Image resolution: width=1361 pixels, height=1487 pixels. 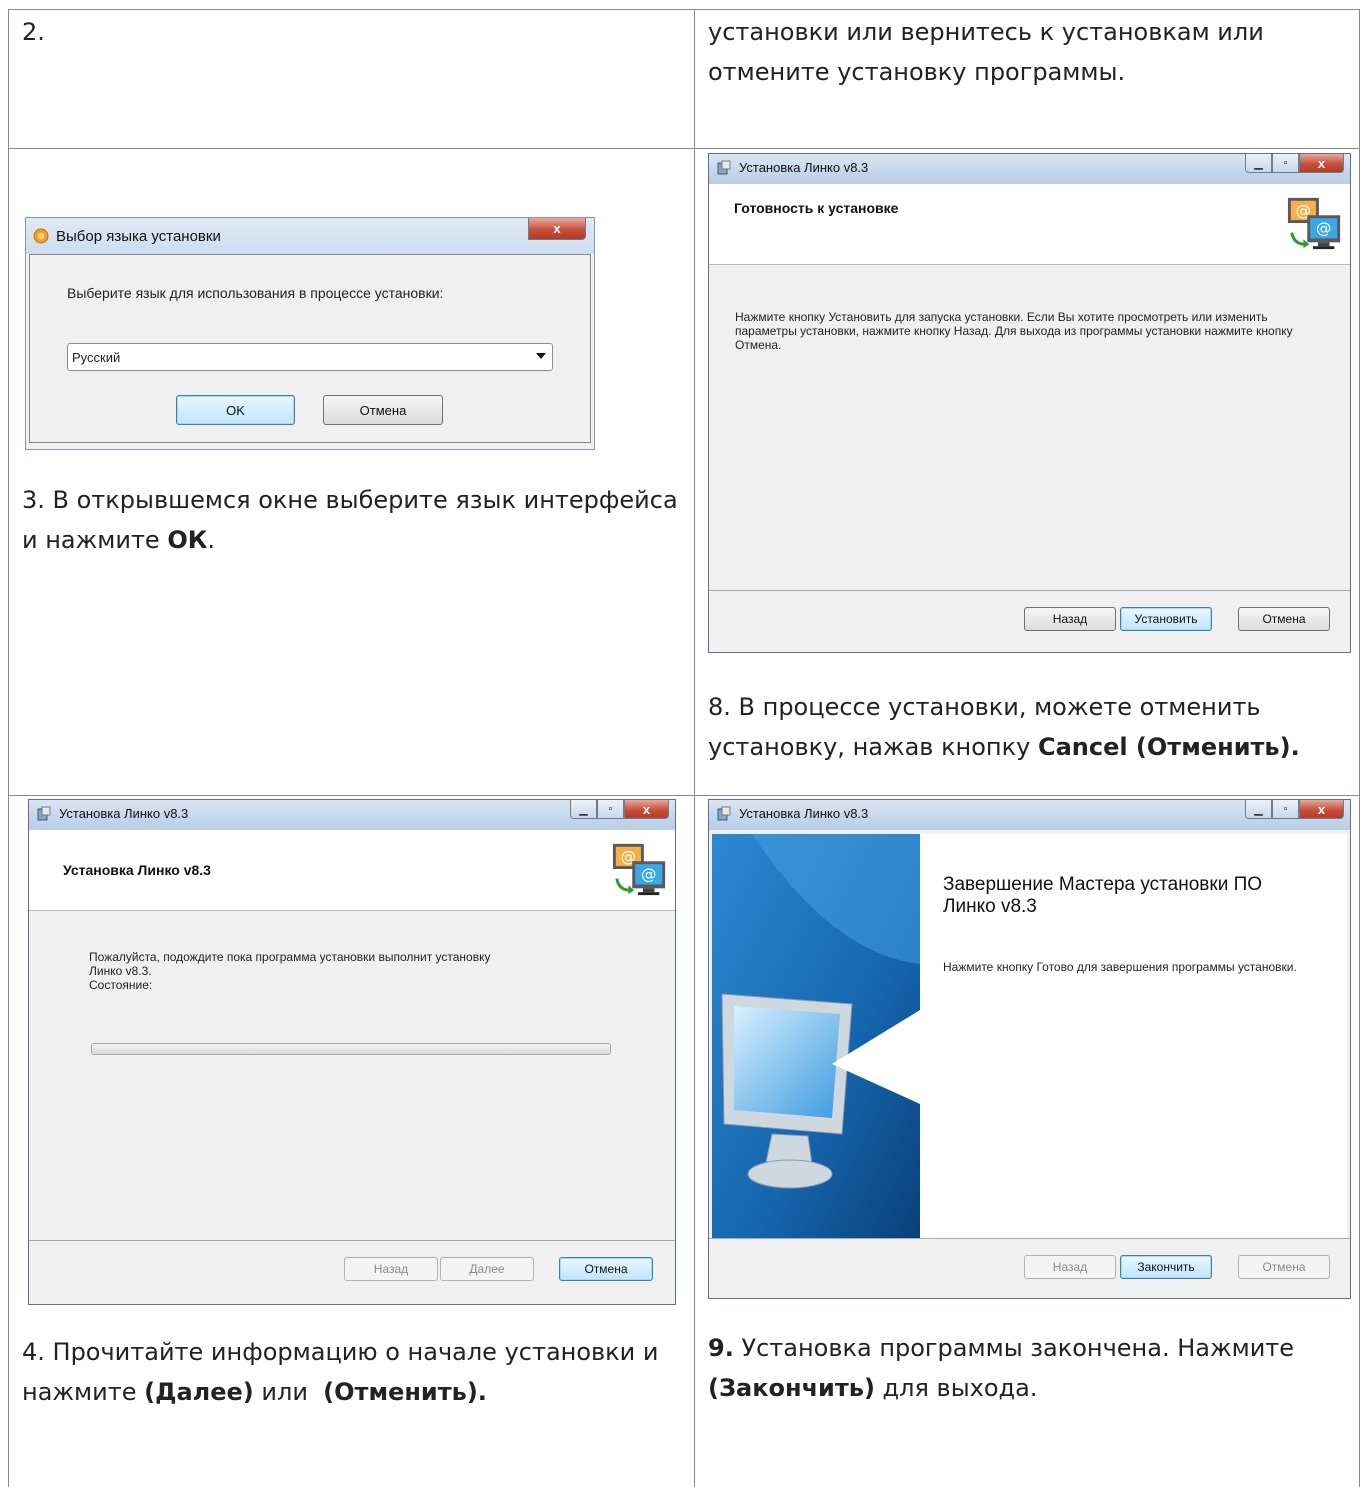 I want to click on step9-text1: Установка программы закончена. Нажмите, so click(x=1014, y=1348).